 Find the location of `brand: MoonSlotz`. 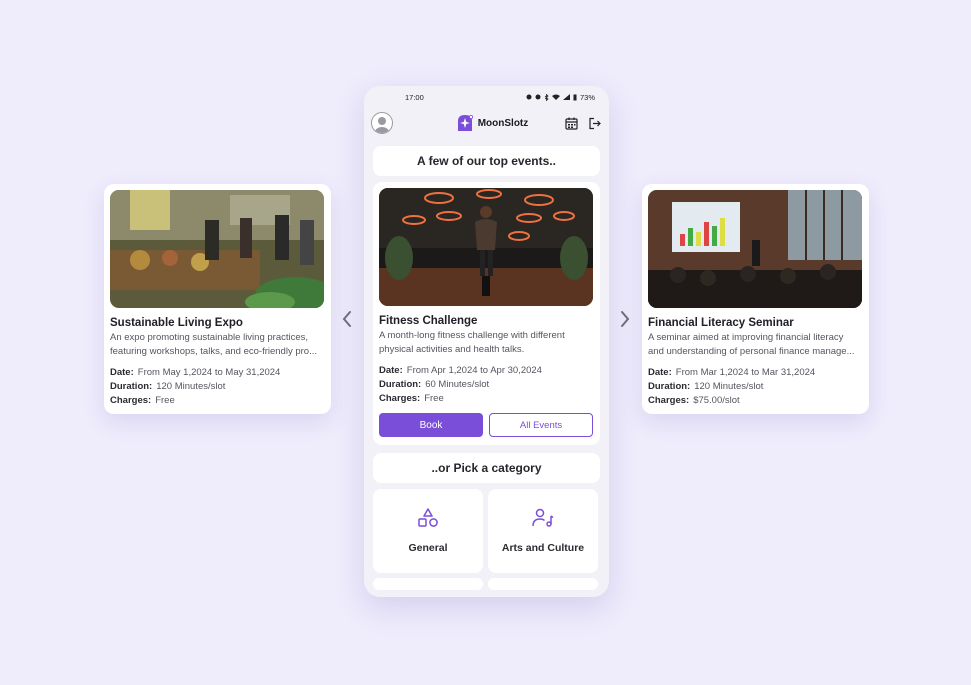

brand: MoonSlotz is located at coordinates (492, 123).